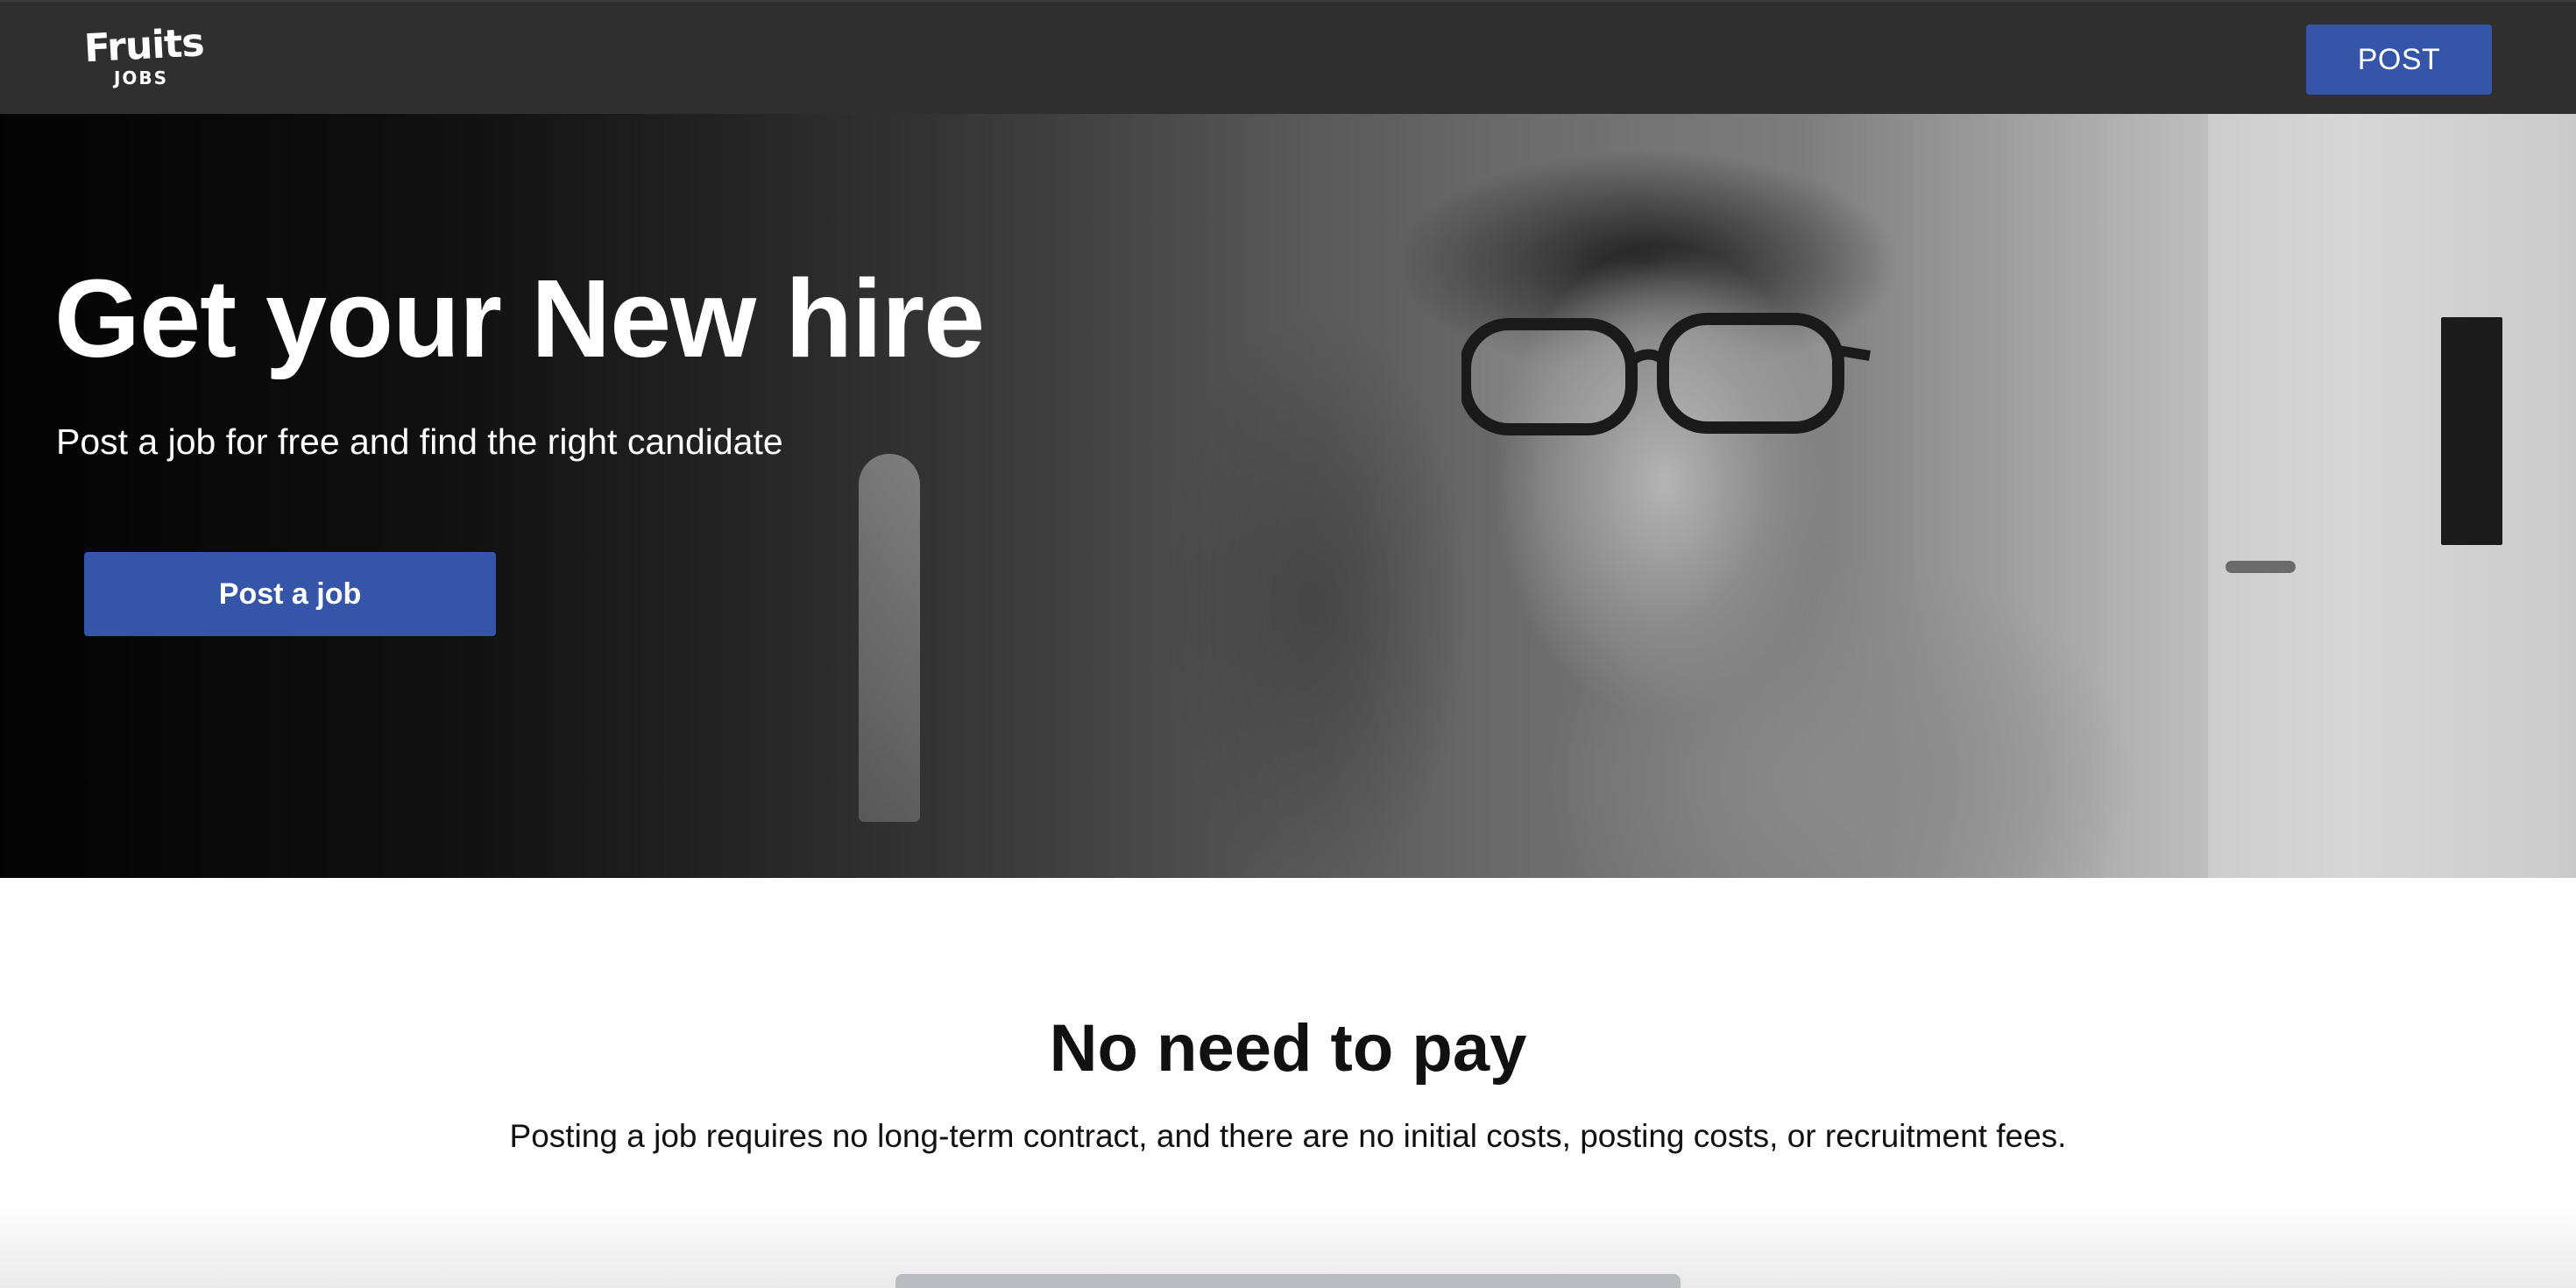 This screenshot has height=1288, width=2576. Describe the element at coordinates (141, 77) in the screenshot. I see `logo-subtitle: JOBS` at that location.